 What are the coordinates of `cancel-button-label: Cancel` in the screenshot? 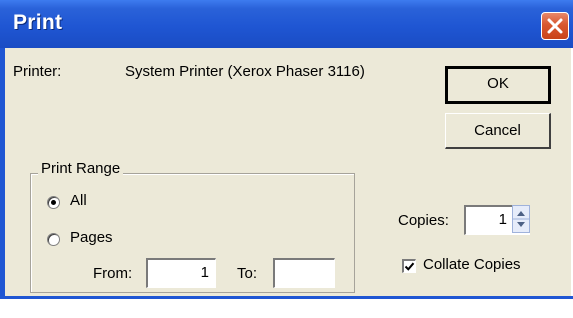 It's located at (497, 130).